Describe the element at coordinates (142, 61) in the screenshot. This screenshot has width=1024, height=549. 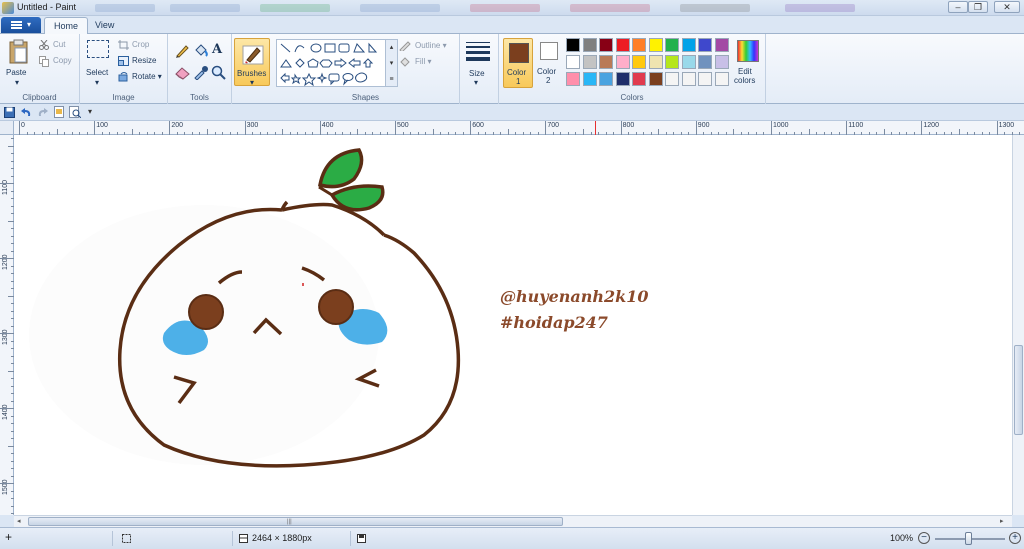
I see `resize-button: Resize` at that location.